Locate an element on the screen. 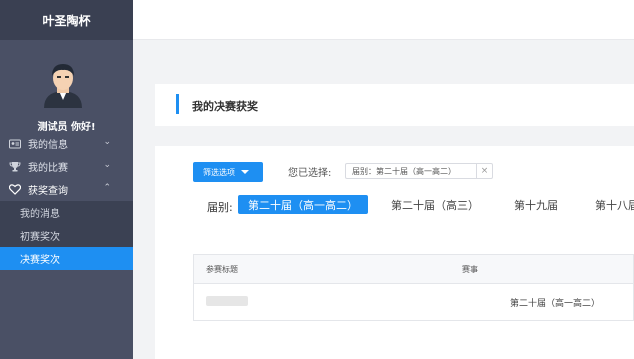 The height and width of the screenshot is (359, 634). selected-filters-label: 您已选择: is located at coordinates (310, 173).